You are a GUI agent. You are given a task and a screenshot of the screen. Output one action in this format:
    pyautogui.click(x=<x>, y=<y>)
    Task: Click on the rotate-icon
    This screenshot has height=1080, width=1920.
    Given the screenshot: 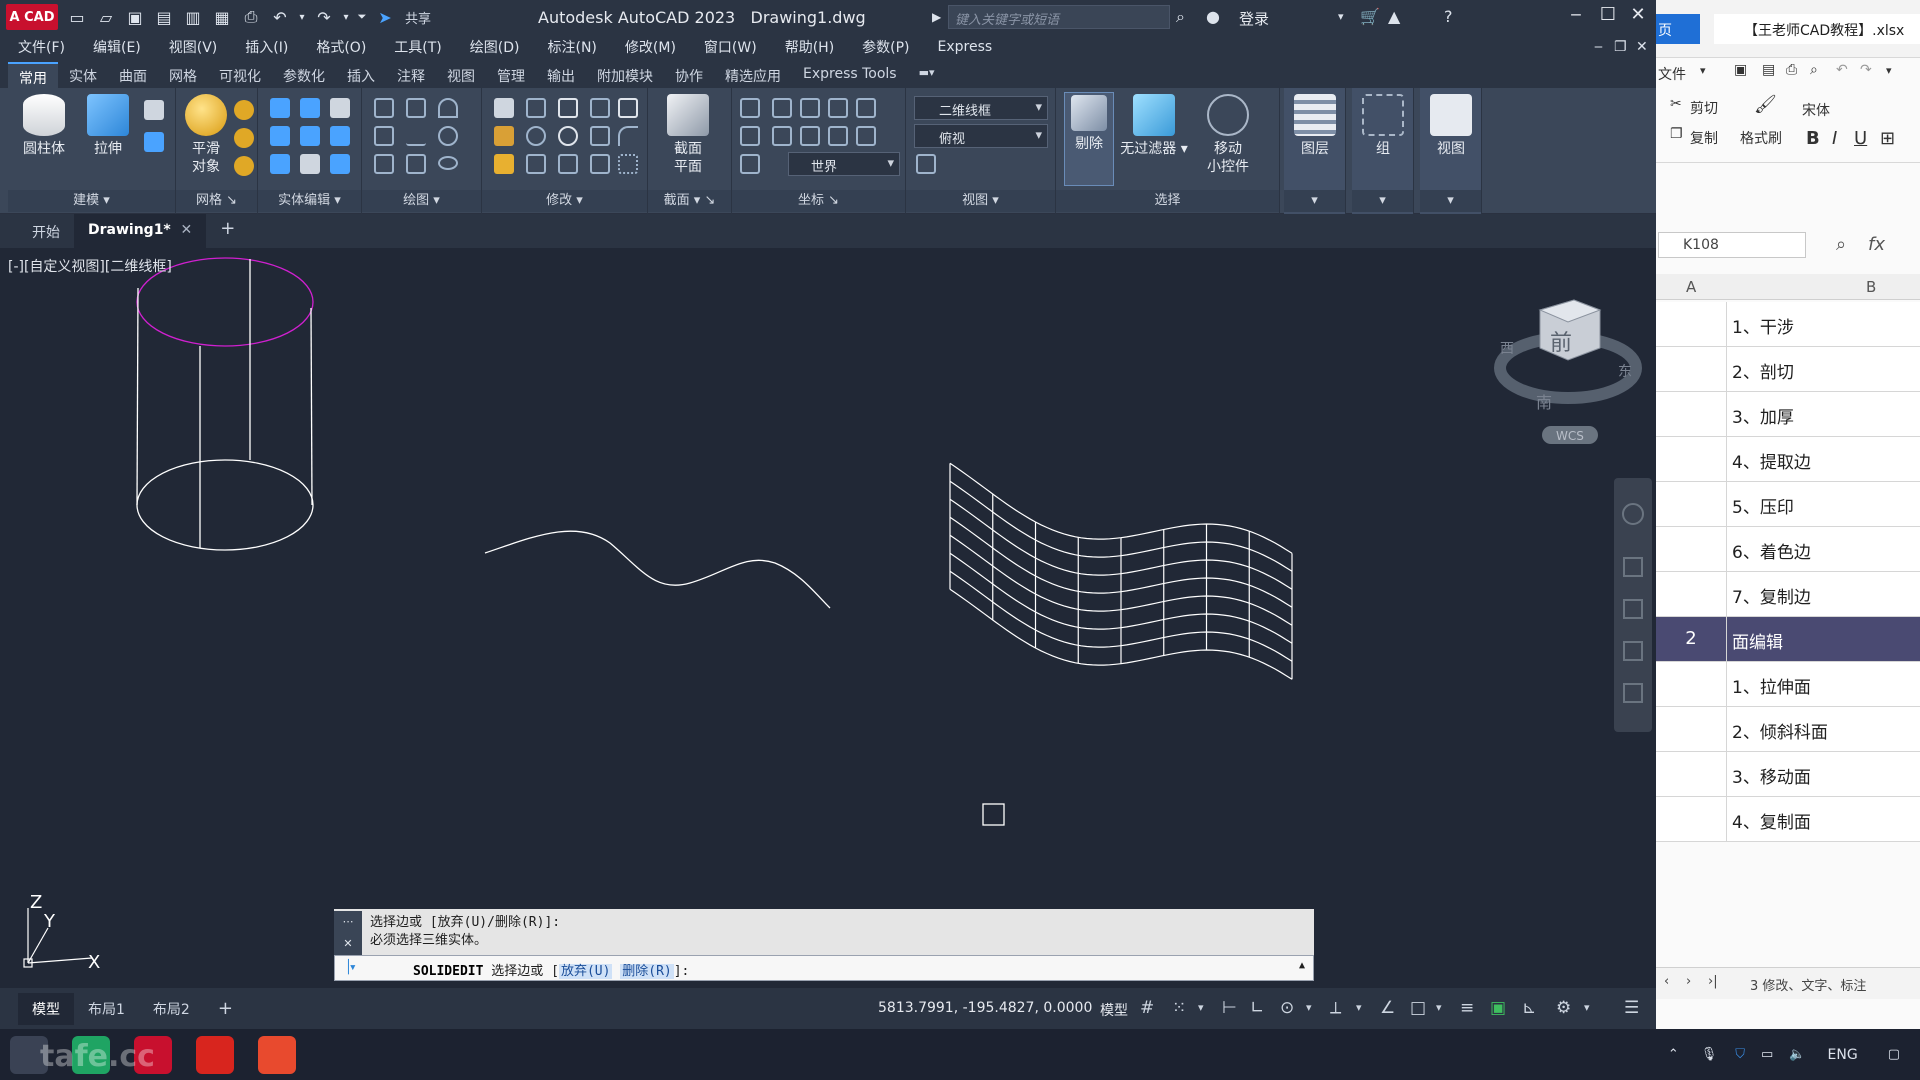 What is the action you would take?
    pyautogui.click(x=568, y=136)
    